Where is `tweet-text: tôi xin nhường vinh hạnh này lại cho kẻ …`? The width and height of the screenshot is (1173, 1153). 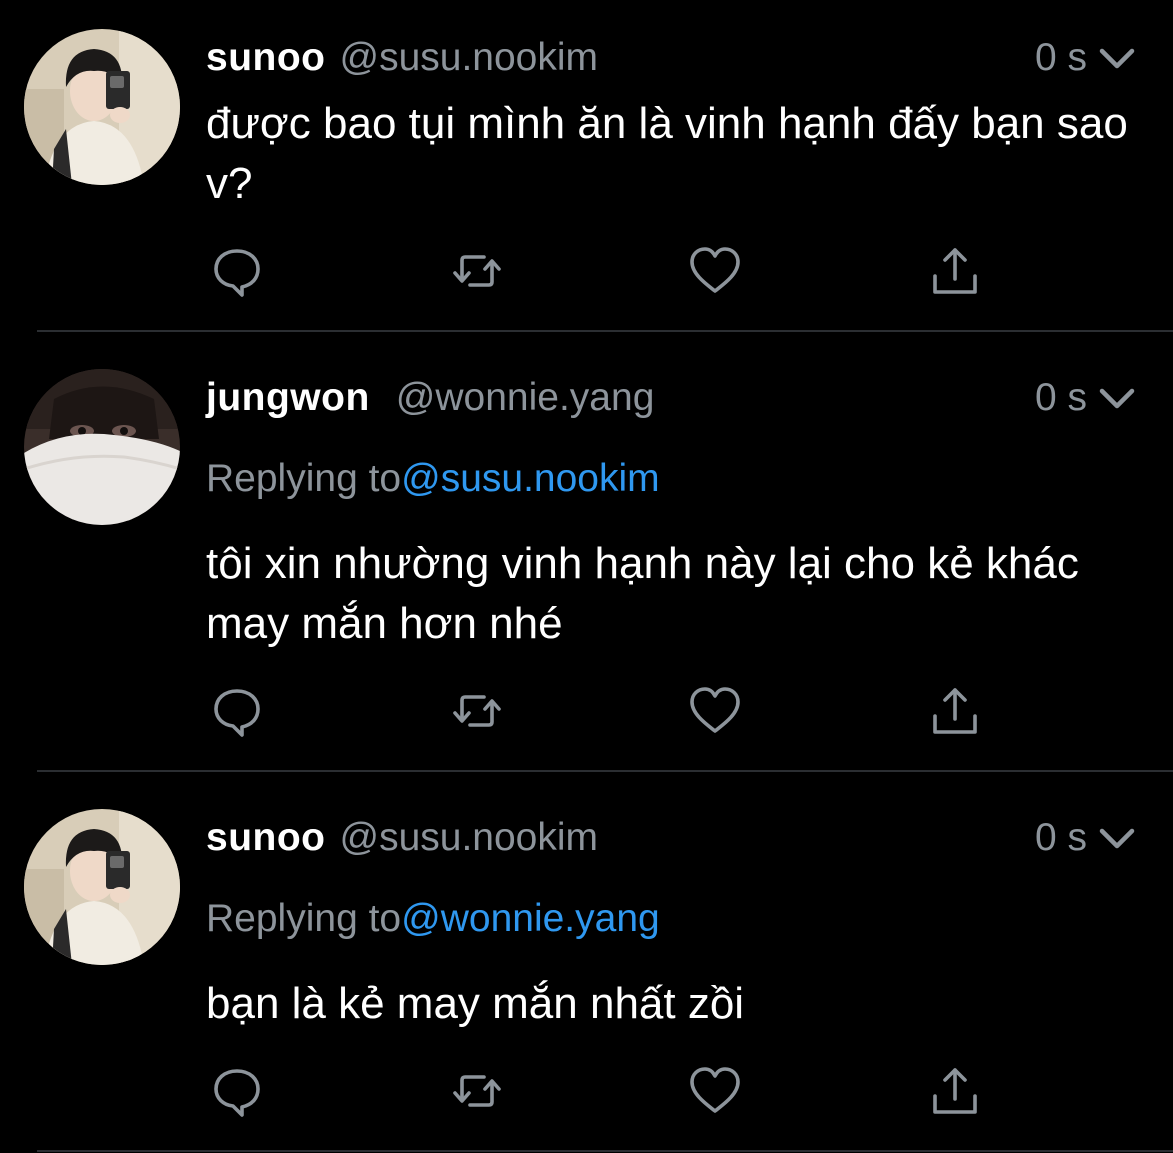 tweet-text: tôi xin nhường vinh hạnh này lại cho kẻ … is located at coordinates (642, 593).